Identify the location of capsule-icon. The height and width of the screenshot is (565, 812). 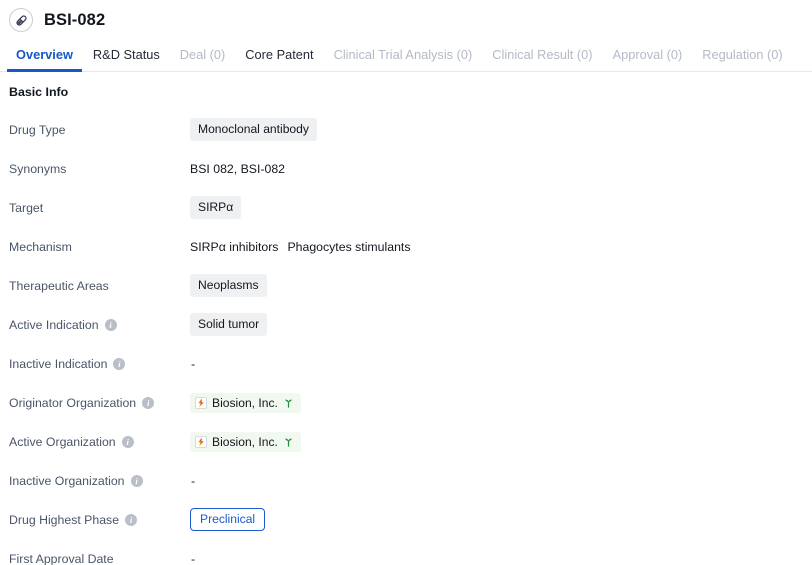
(21, 20).